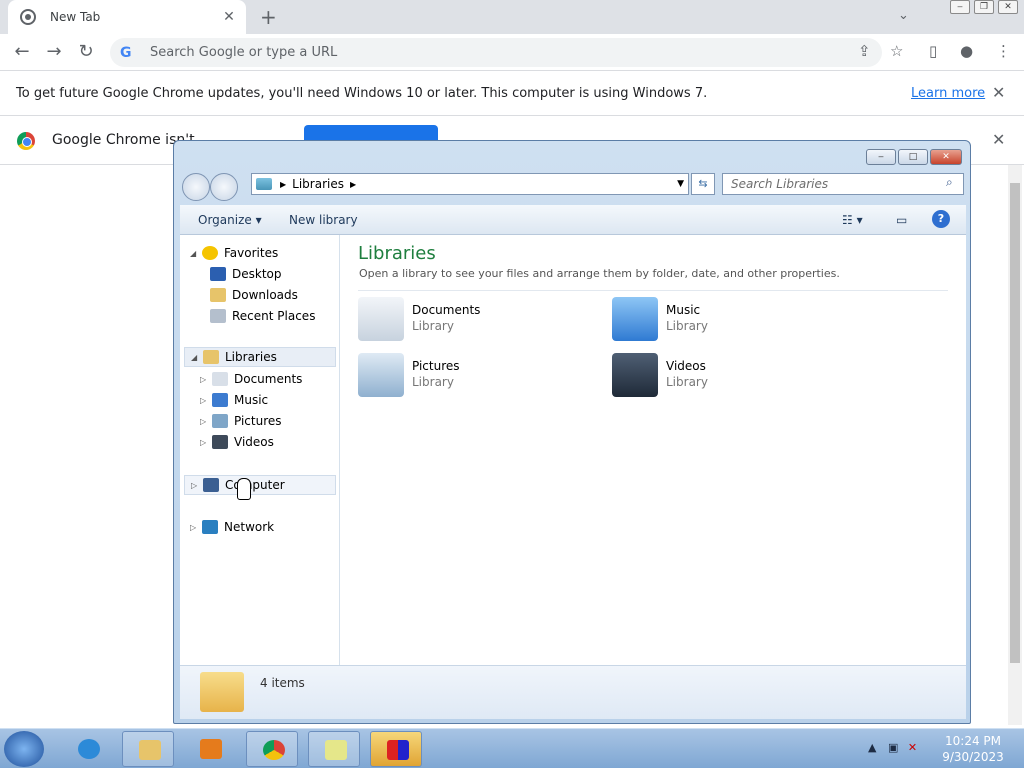 This screenshot has height=768, width=1024. What do you see at coordinates (234, 253) in the screenshot?
I see `nav-favorites: ◢ Favorites` at bounding box center [234, 253].